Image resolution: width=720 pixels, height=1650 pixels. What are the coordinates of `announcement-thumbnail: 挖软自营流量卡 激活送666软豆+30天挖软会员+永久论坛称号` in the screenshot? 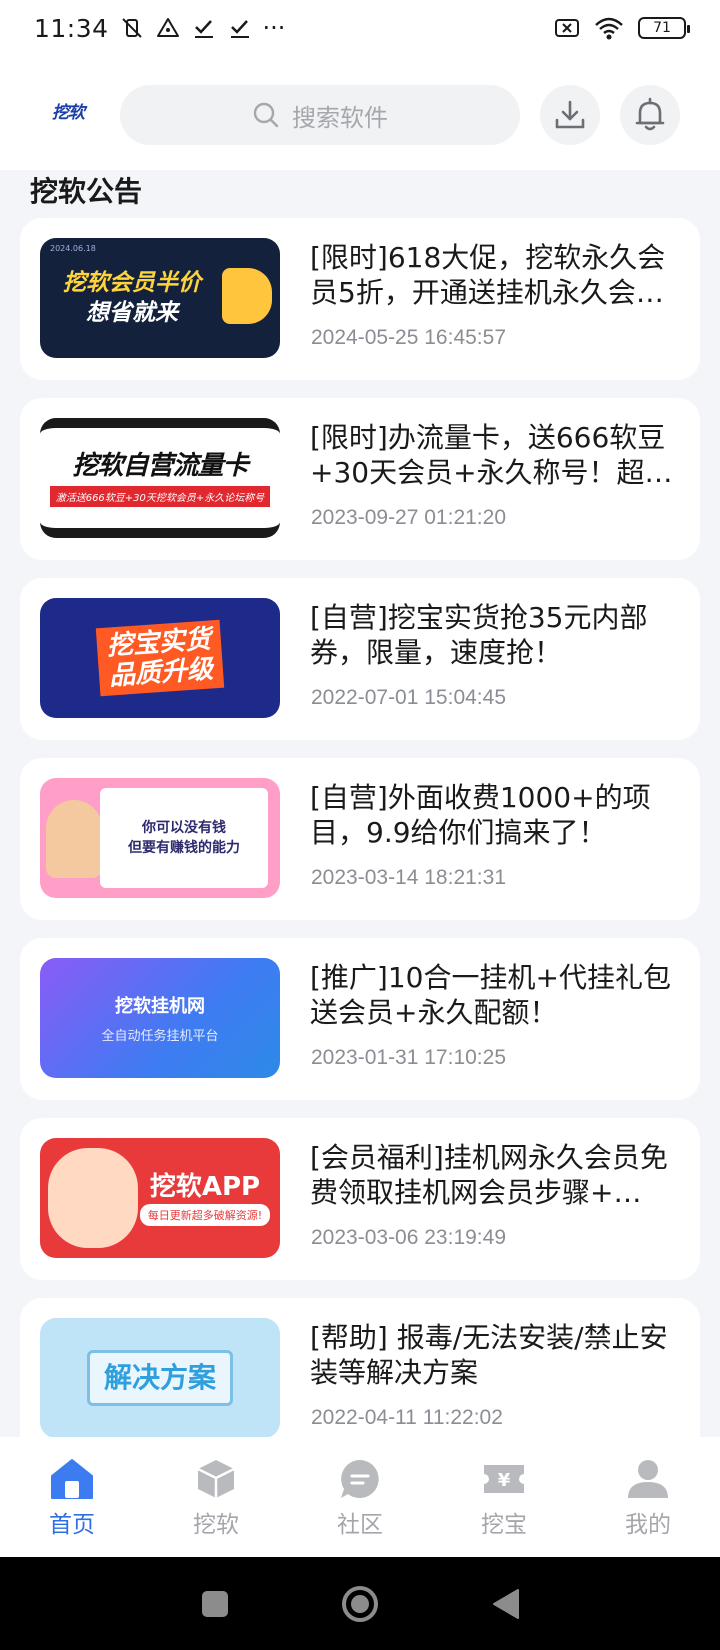 It's located at (160, 478).